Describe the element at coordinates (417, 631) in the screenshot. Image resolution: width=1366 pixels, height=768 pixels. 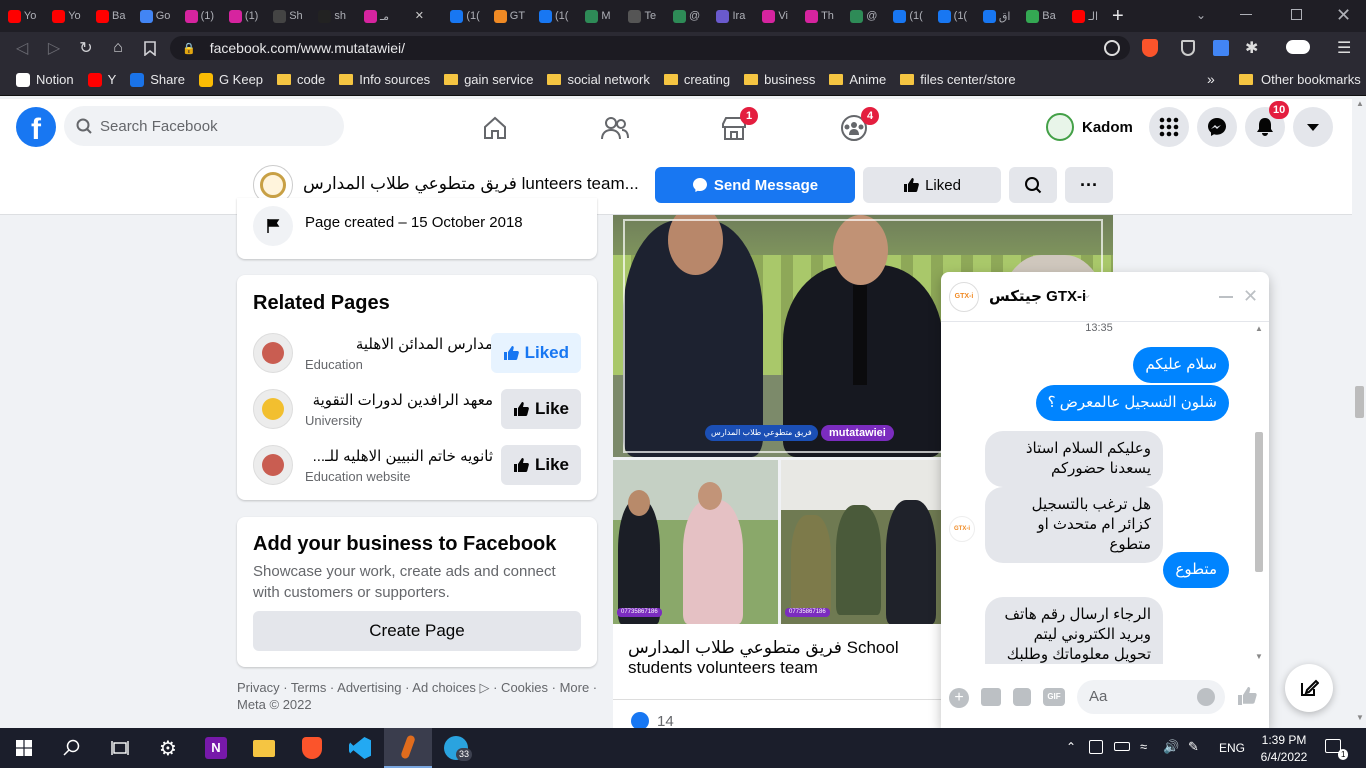
I see `create-page-button: Create Page` at that location.